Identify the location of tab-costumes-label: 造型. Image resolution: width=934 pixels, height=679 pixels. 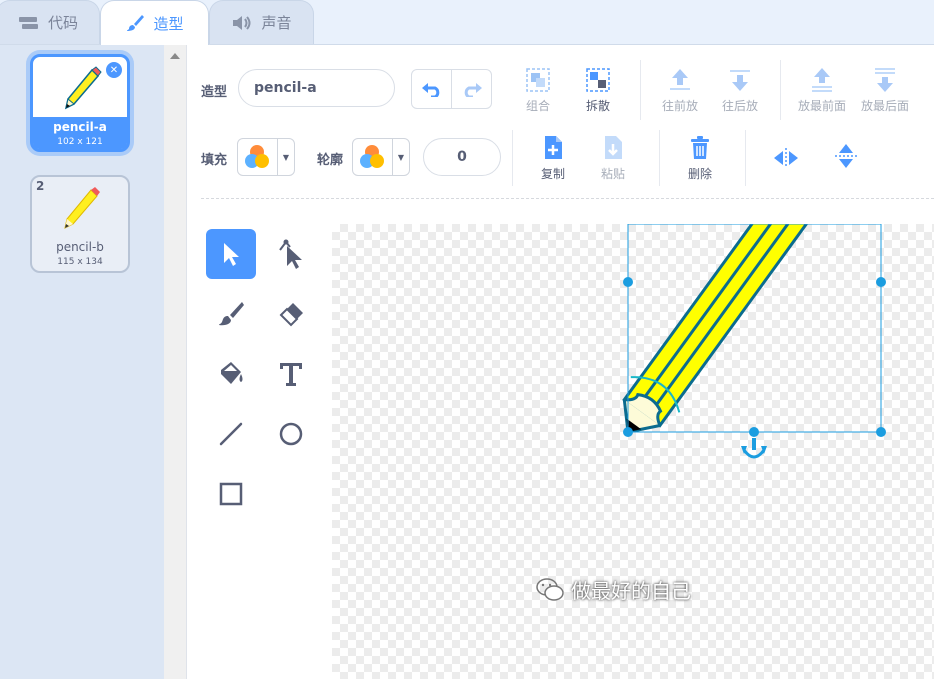
(168, 23).